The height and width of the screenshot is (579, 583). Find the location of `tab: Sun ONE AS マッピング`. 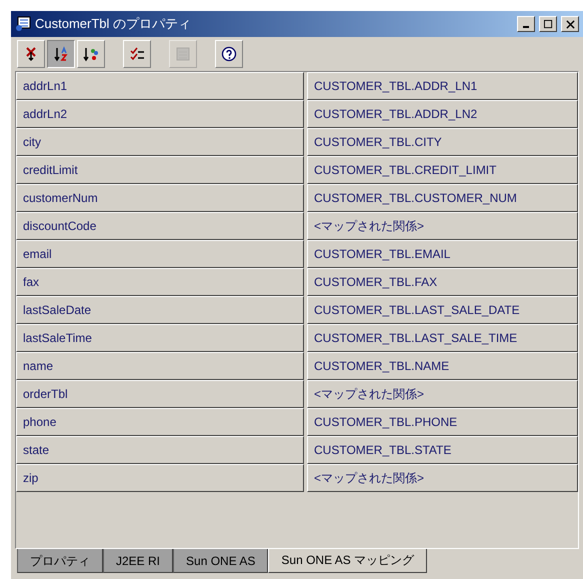

tab: Sun ONE AS マッピング is located at coordinates (348, 561).